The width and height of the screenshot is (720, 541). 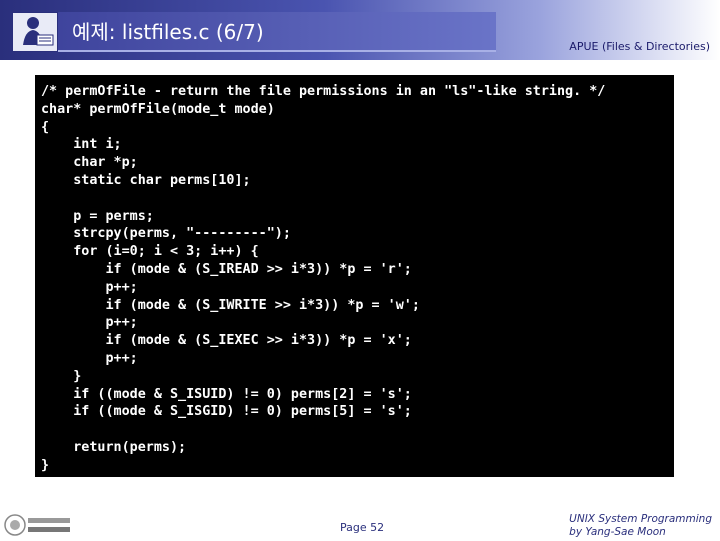 I want to click on page-number: Page 52, so click(x=362, y=527).